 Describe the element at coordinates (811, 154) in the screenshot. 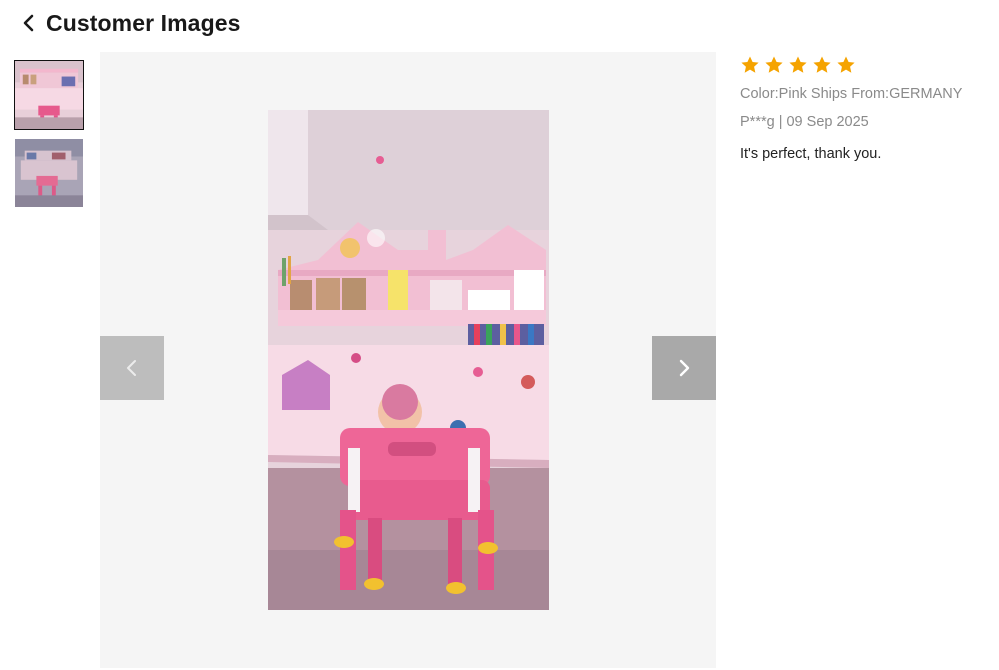

I see `review-text: It's perfect, thank you.` at that location.